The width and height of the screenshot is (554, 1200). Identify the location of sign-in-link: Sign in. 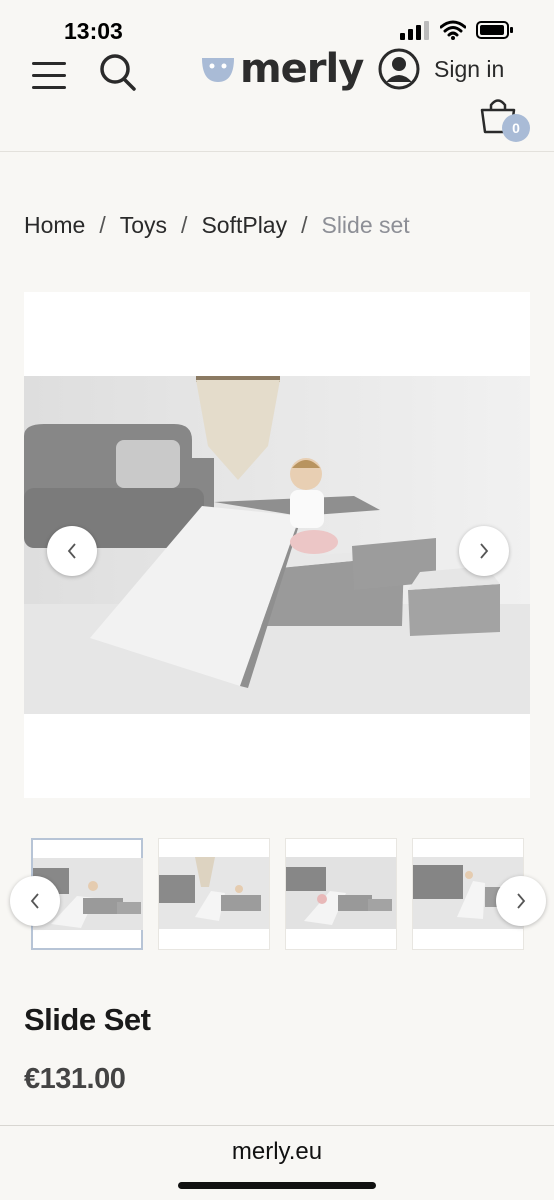
(441, 69).